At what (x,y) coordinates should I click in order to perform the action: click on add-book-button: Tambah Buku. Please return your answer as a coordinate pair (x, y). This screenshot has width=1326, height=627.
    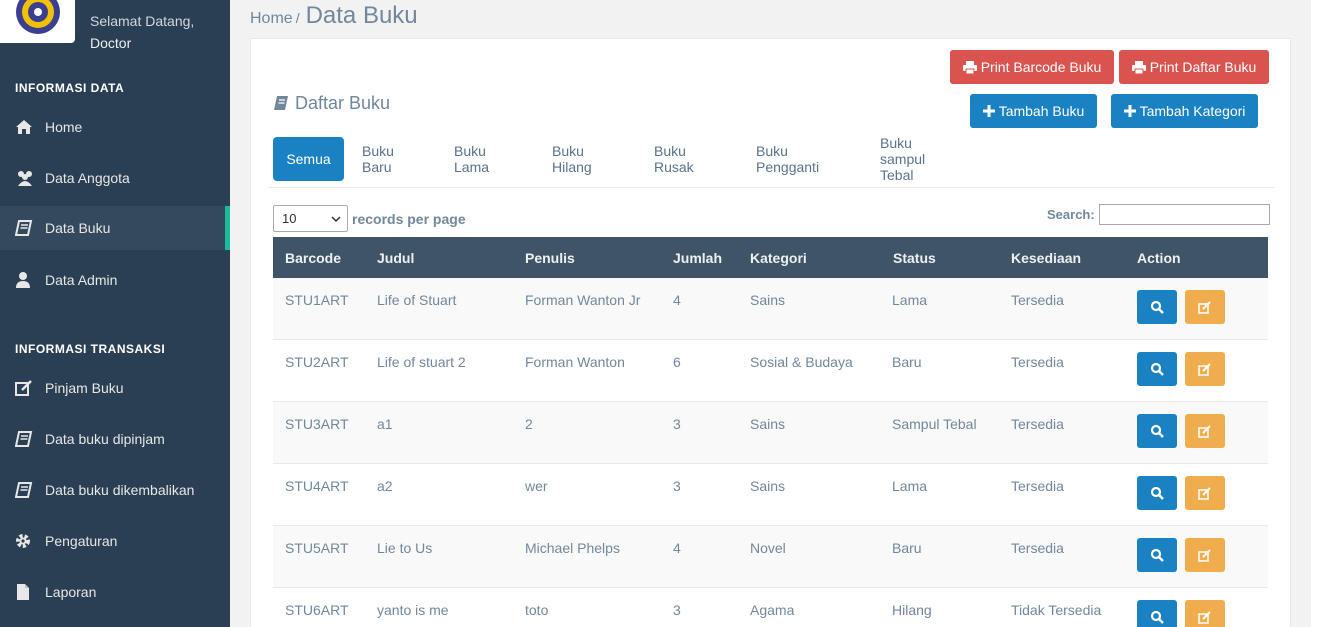
    Looking at the image, I should click on (1033, 111).